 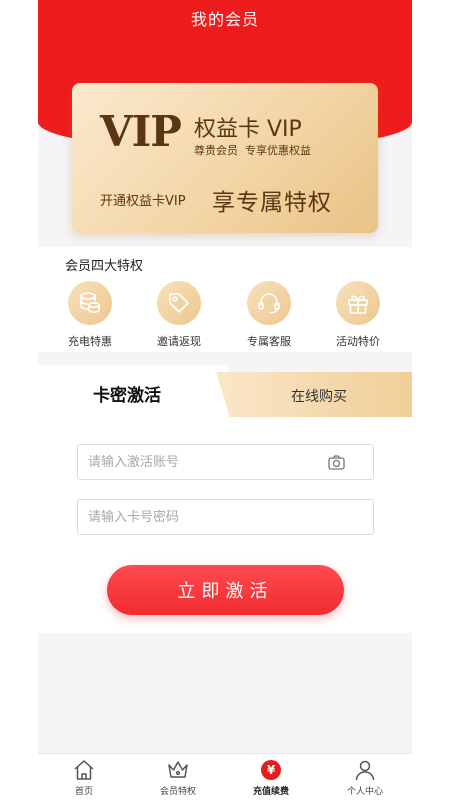 What do you see at coordinates (177, 792) in the screenshot?
I see `tabbar-label: 会员特权` at bounding box center [177, 792].